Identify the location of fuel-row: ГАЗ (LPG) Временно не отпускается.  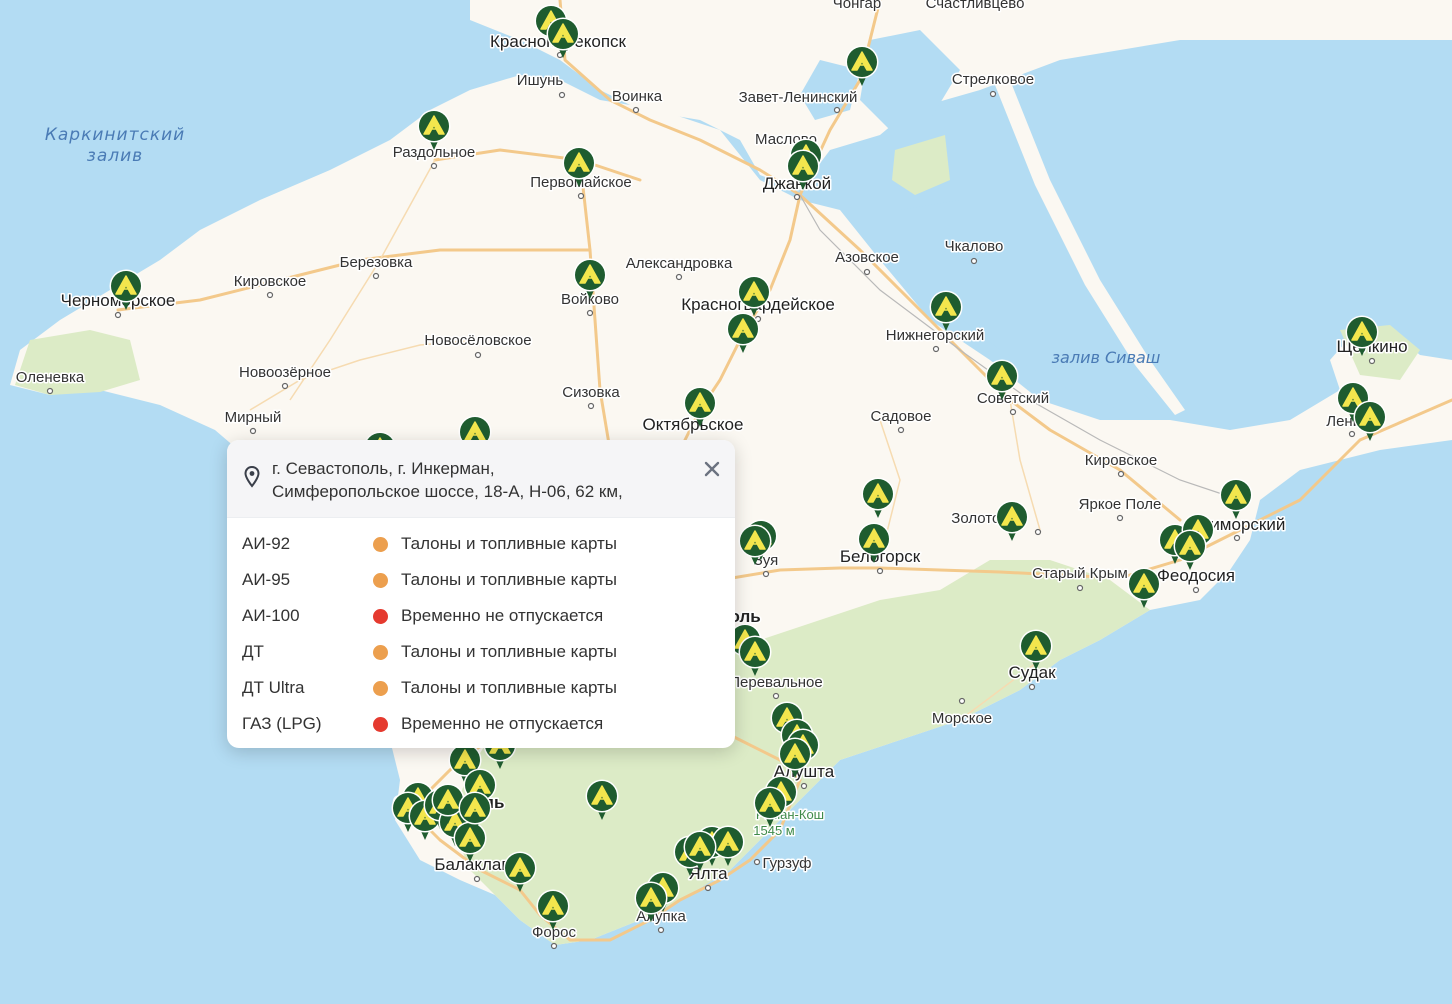
(481, 724).